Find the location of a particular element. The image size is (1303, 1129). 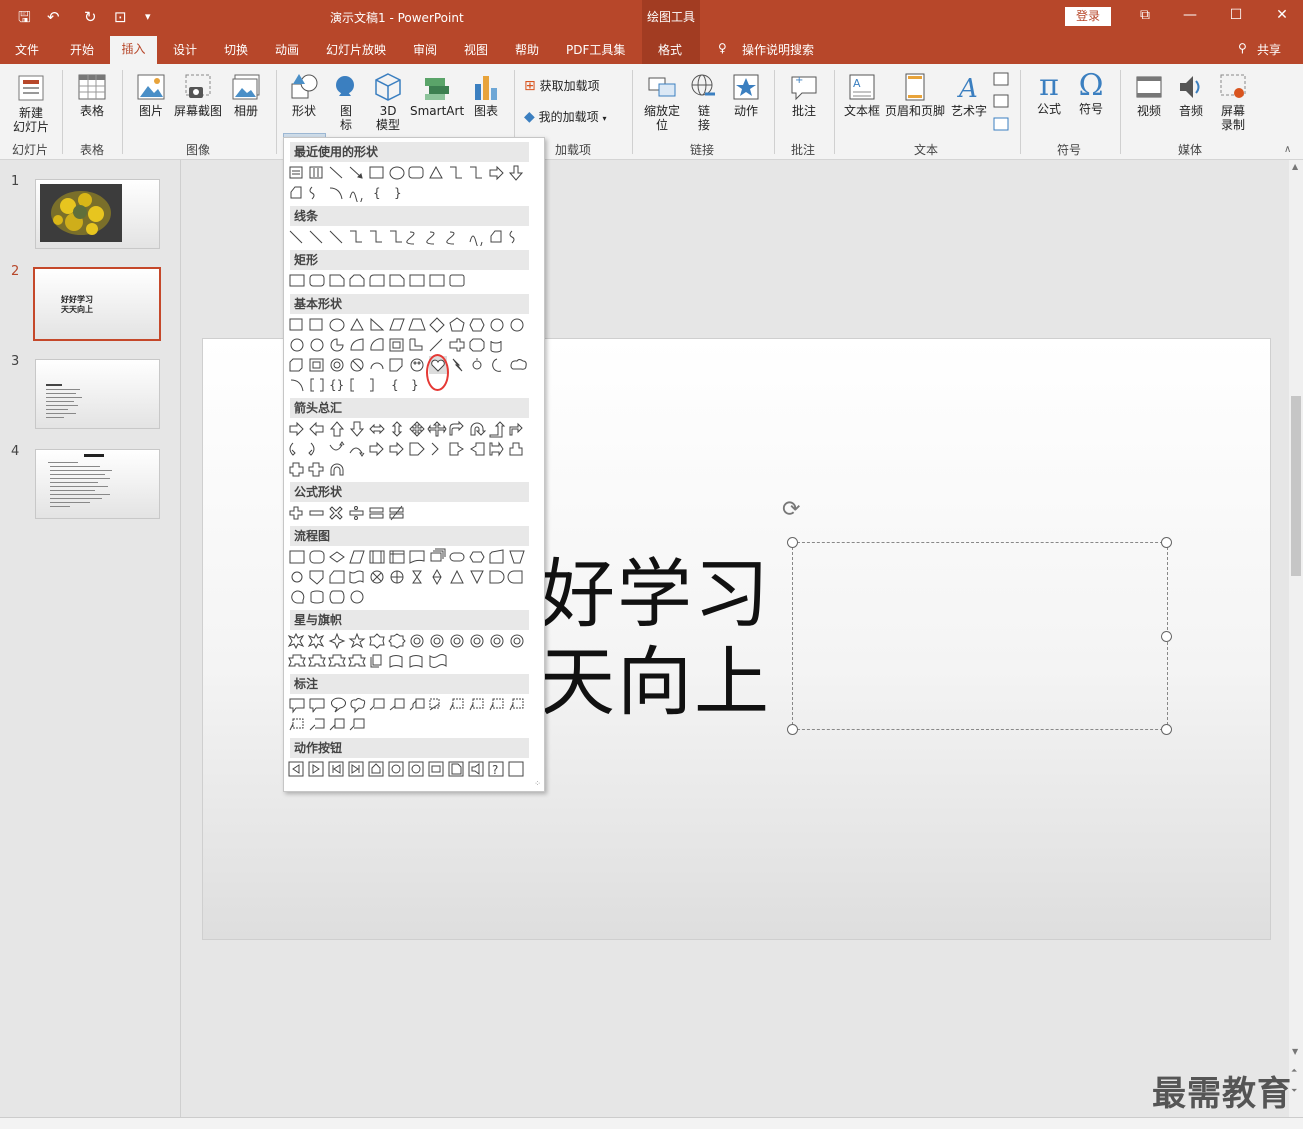

tab-format: 格式 is located at coordinates (671, 49).